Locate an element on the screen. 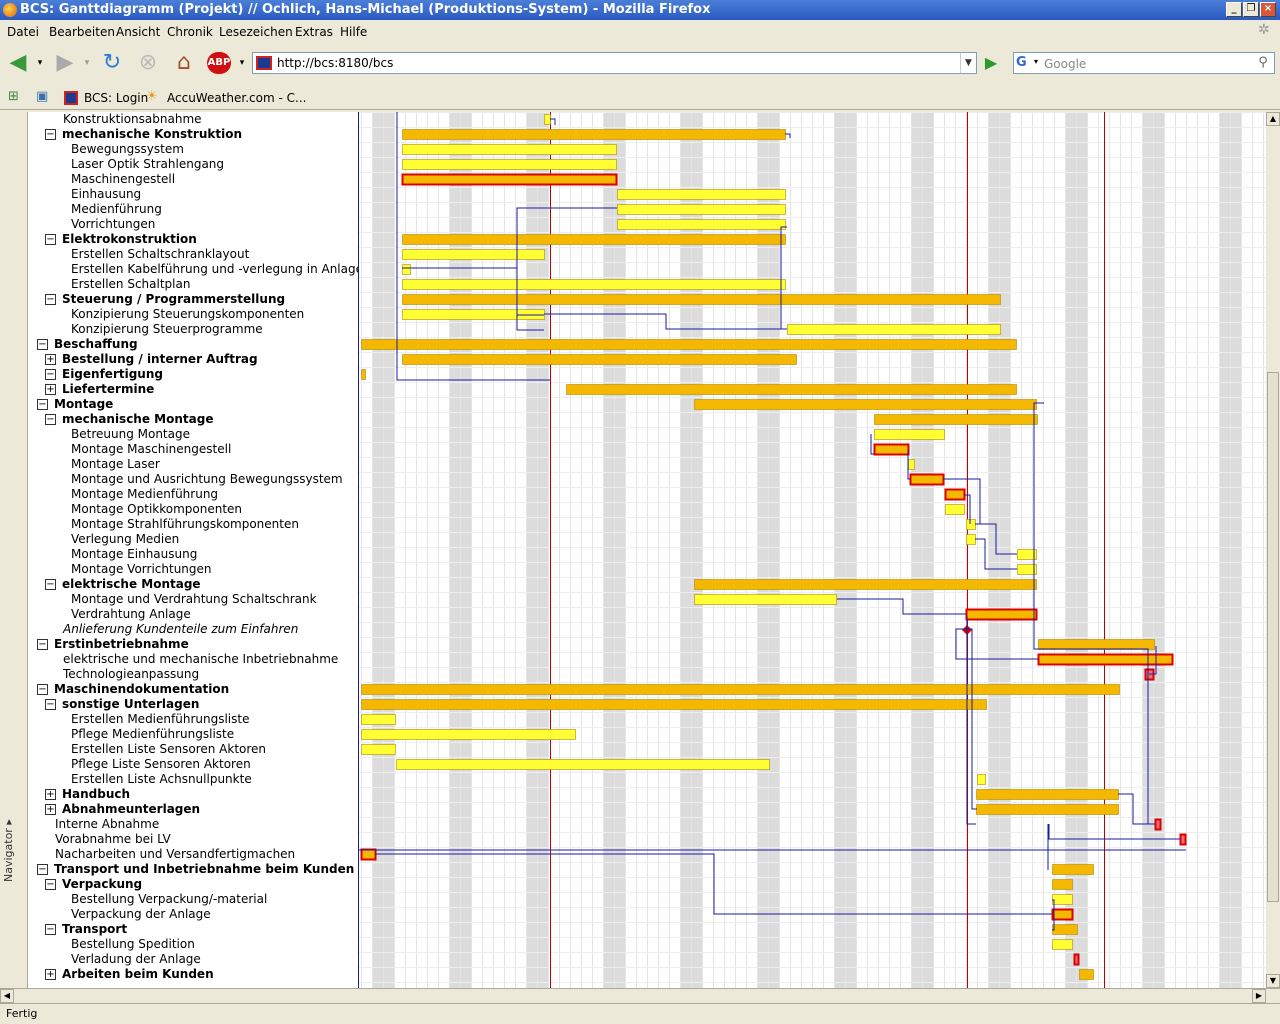  task-row: Erstellen Liste Sensoren Aktoren is located at coordinates (193, 749).